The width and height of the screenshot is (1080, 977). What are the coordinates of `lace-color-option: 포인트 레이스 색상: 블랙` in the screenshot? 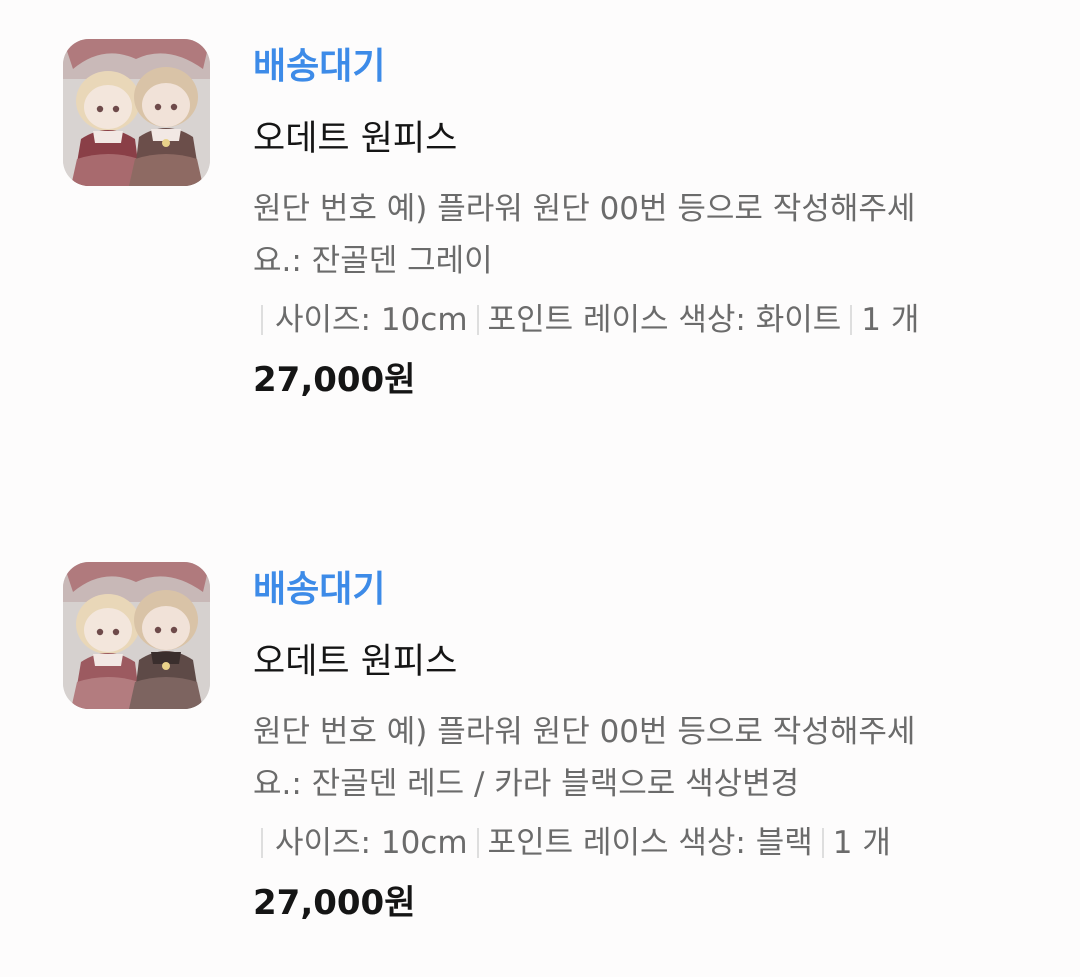 It's located at (650, 843).